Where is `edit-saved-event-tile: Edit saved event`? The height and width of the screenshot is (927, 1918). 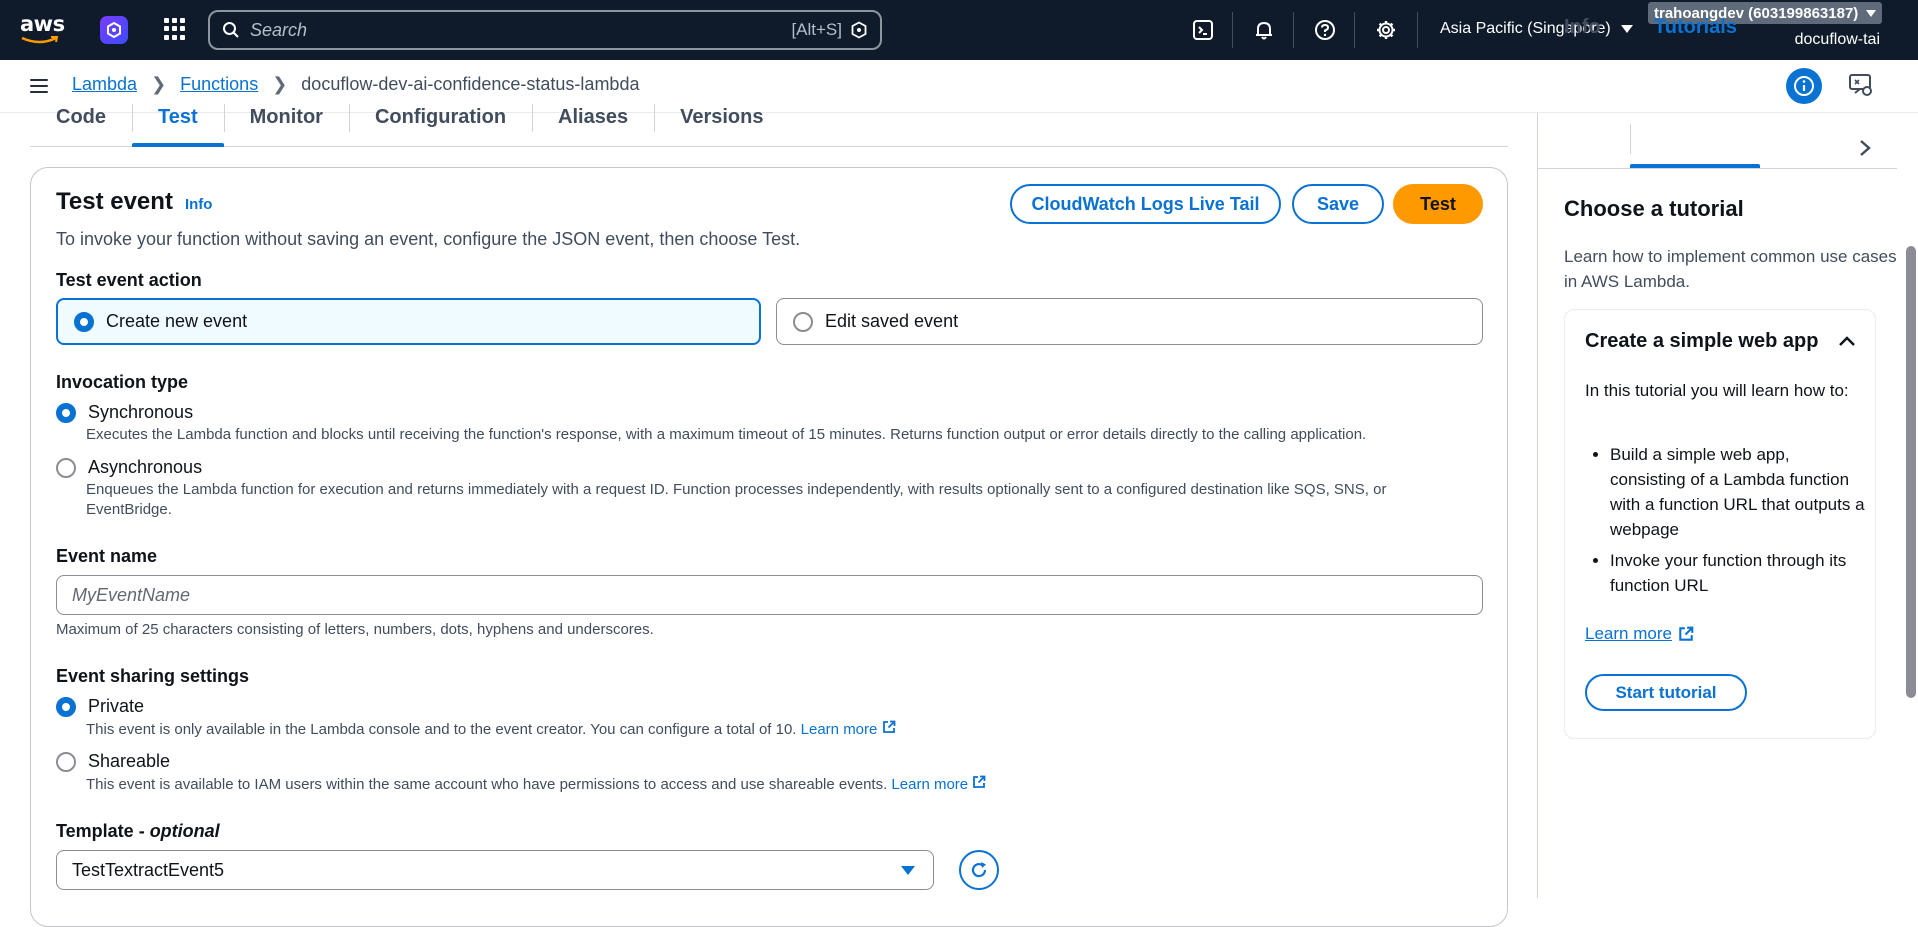
edit-saved-event-tile: Edit saved event is located at coordinates (1129, 321).